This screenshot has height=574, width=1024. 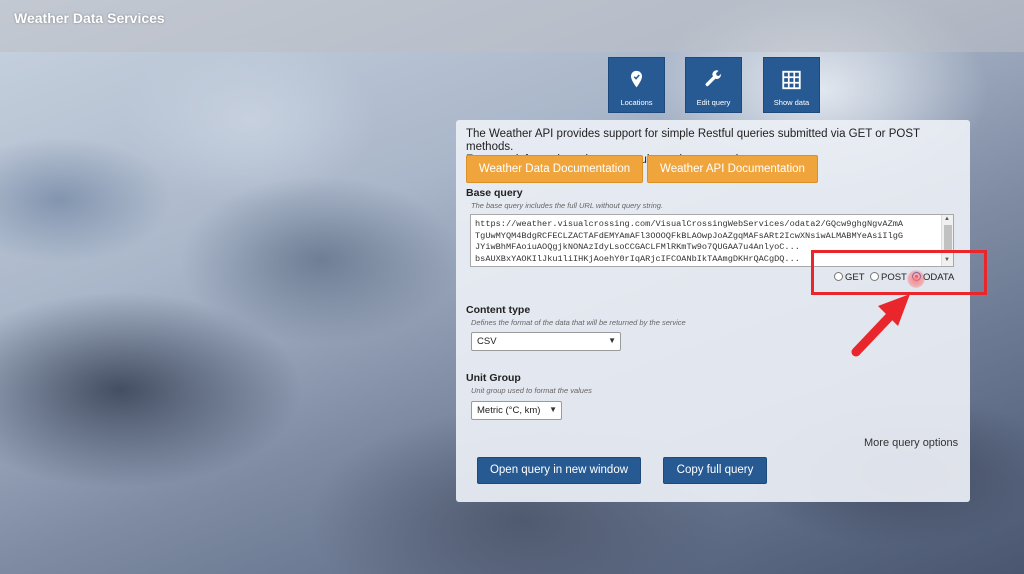 What do you see at coordinates (715, 470) in the screenshot?
I see `copy-full-query-button: Copy full query` at bounding box center [715, 470].